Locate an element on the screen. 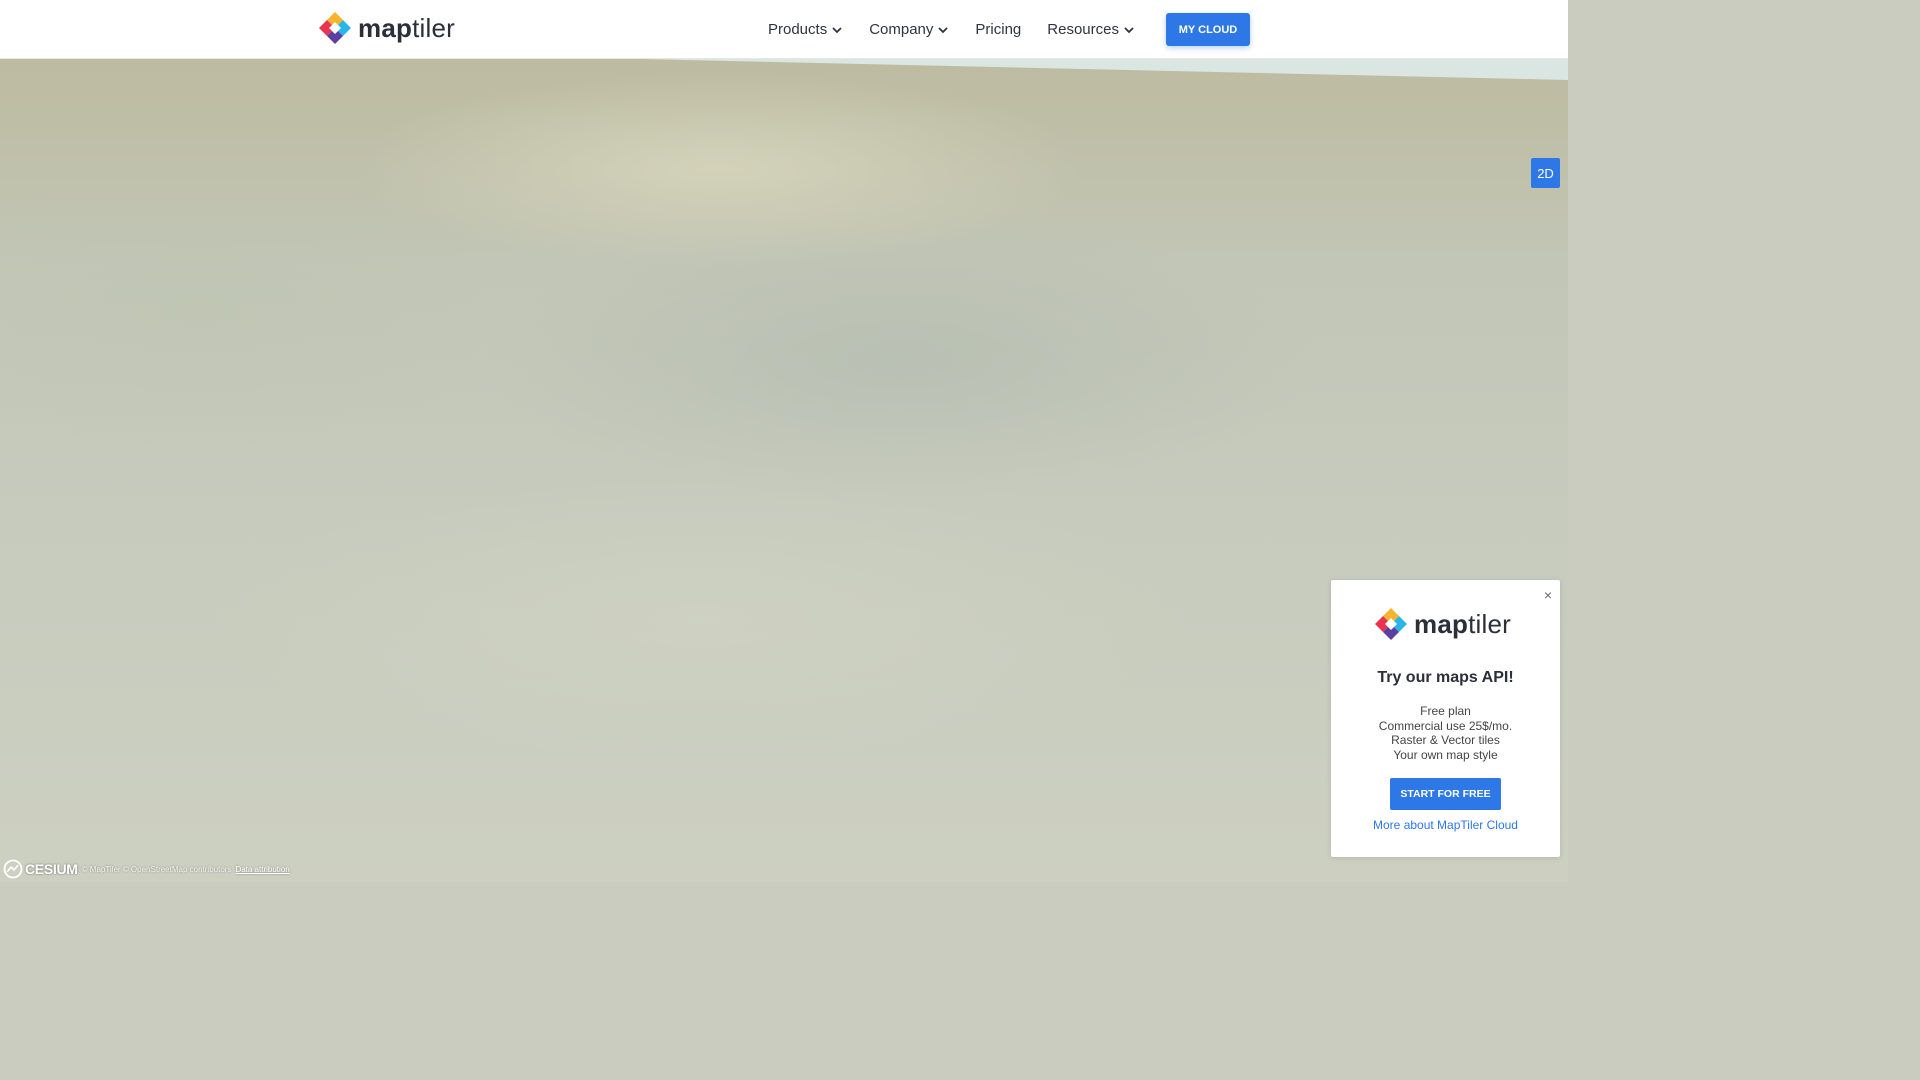  cesium-globe-icon is located at coordinates (13, 869).